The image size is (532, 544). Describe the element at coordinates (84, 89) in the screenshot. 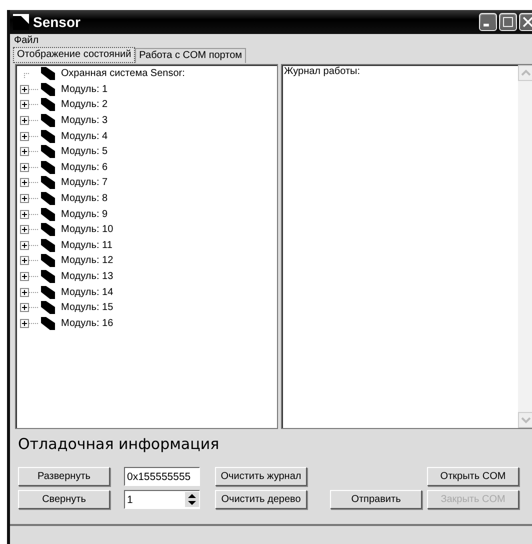

I see `tree-item: Модуль: 1` at that location.